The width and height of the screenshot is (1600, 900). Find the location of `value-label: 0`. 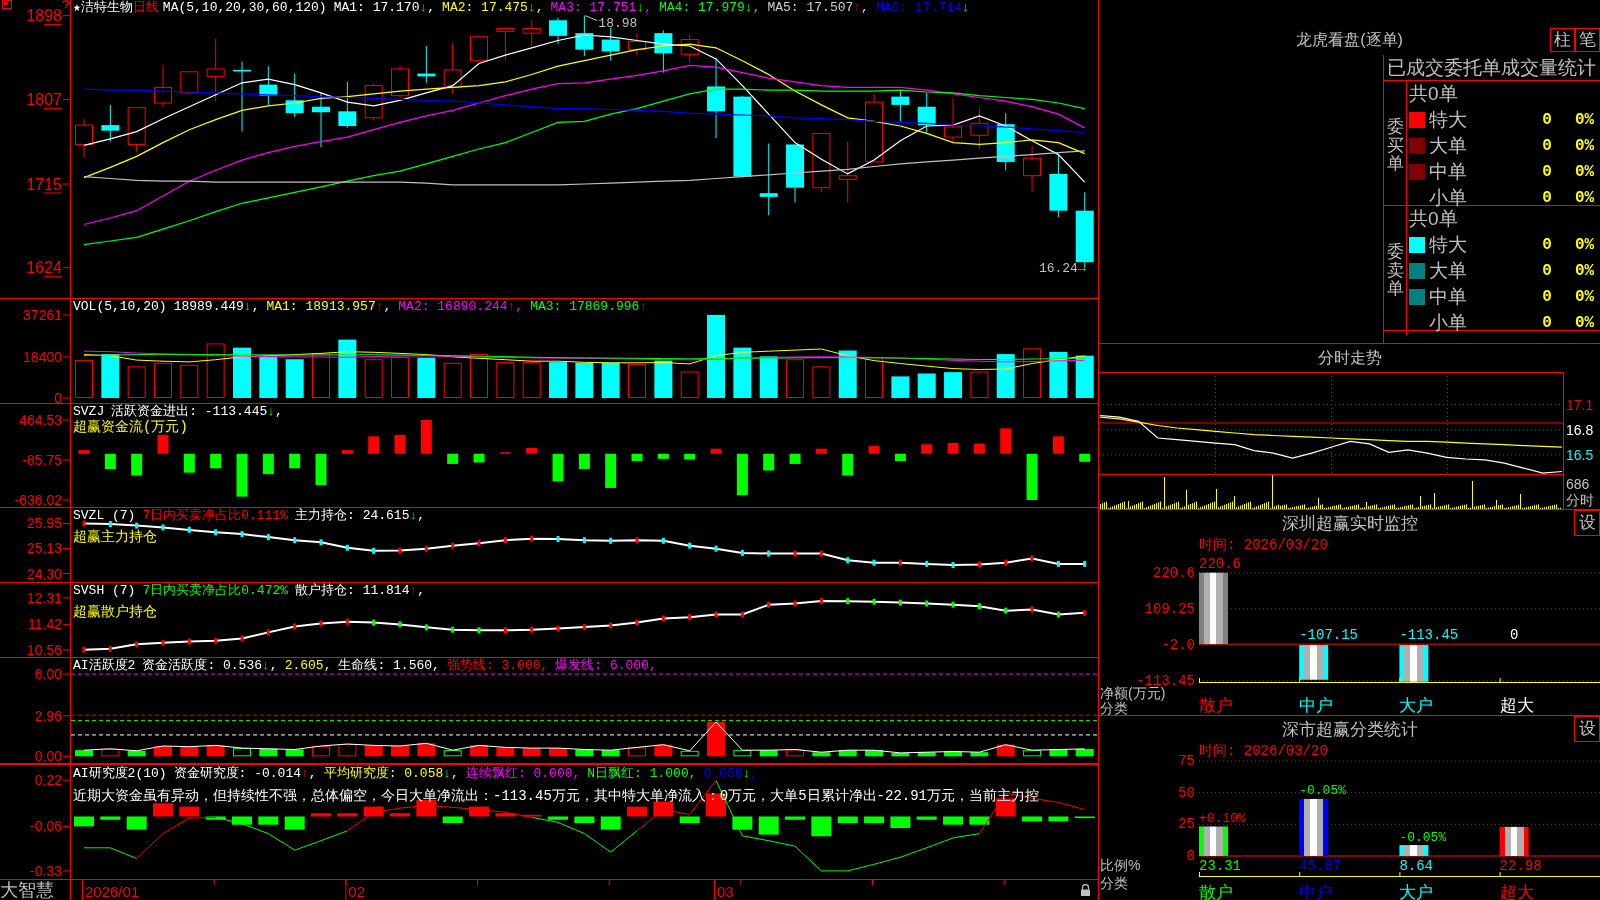

value-label: 0 is located at coordinates (1514, 635).